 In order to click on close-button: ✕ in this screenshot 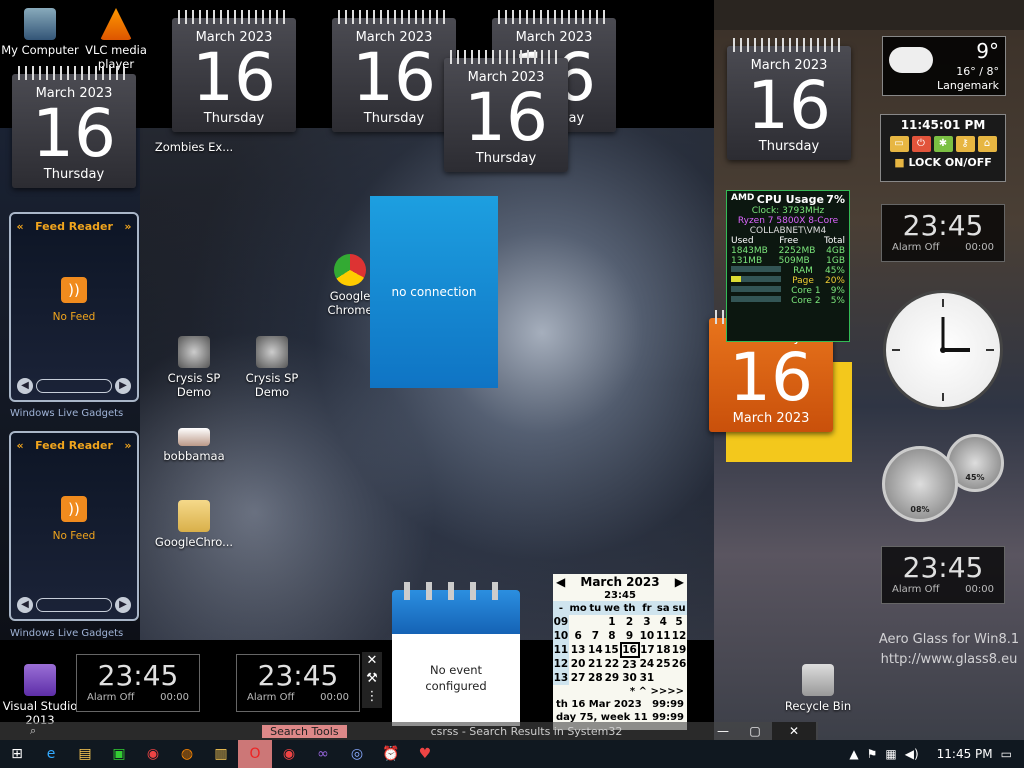, I will do `click(794, 731)`.